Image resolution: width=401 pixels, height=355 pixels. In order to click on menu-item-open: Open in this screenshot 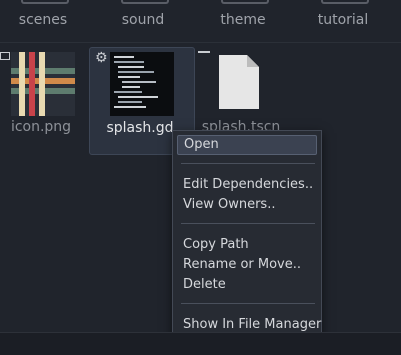, I will do `click(247, 145)`.